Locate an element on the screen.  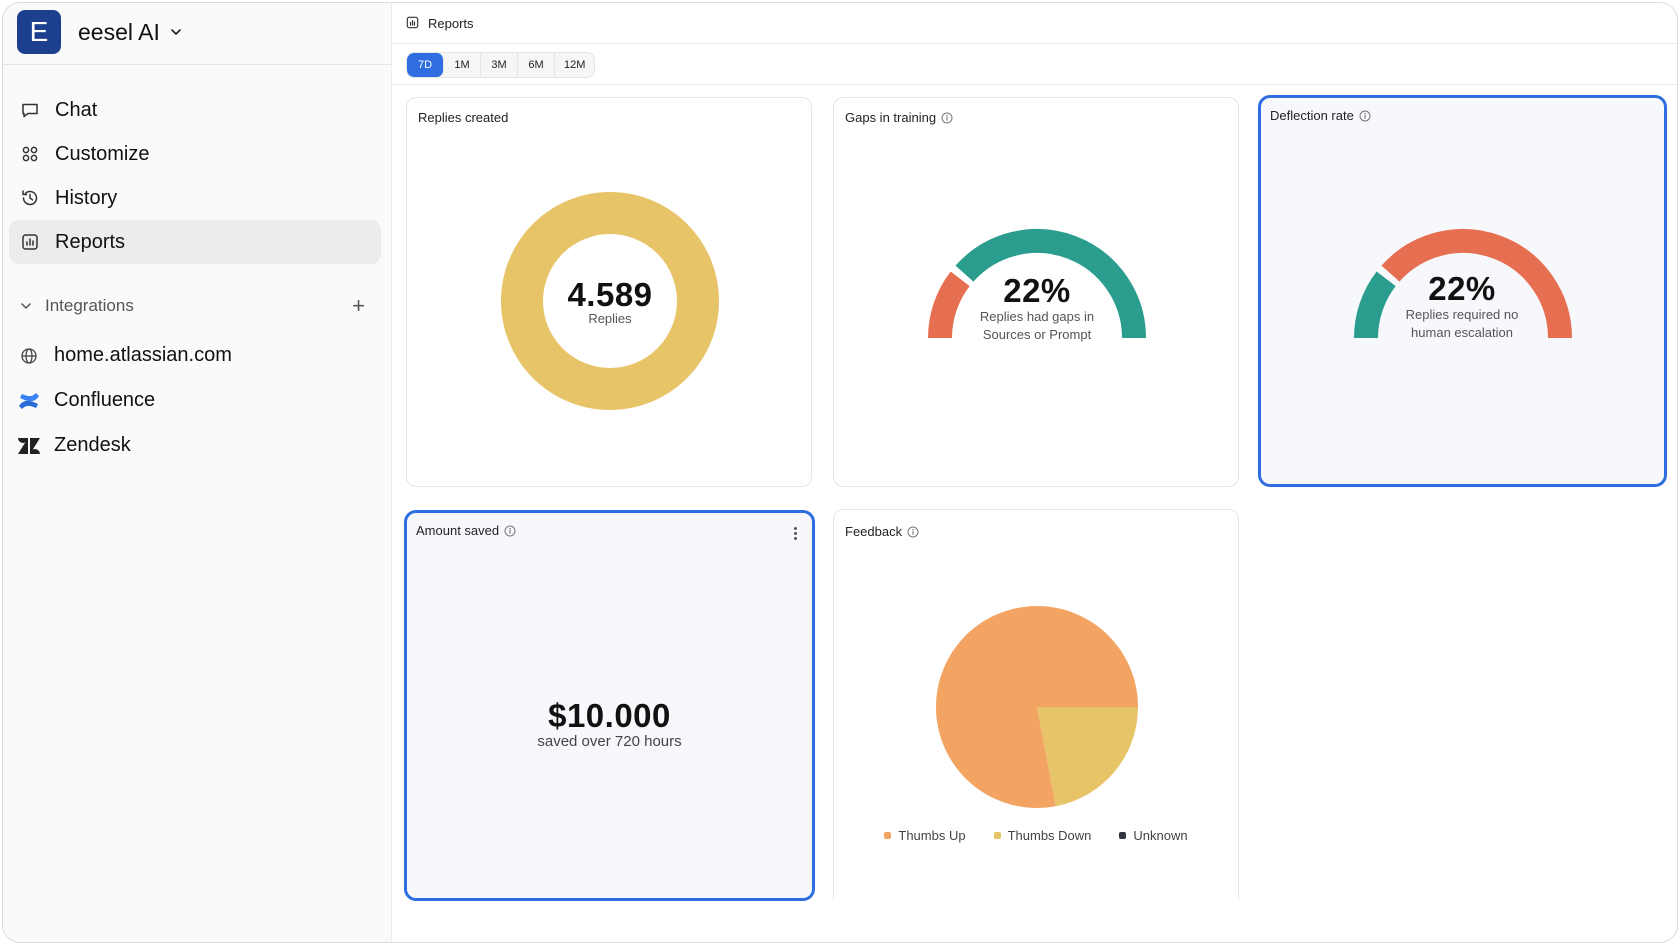
info-icon is located at coordinates (510, 531).